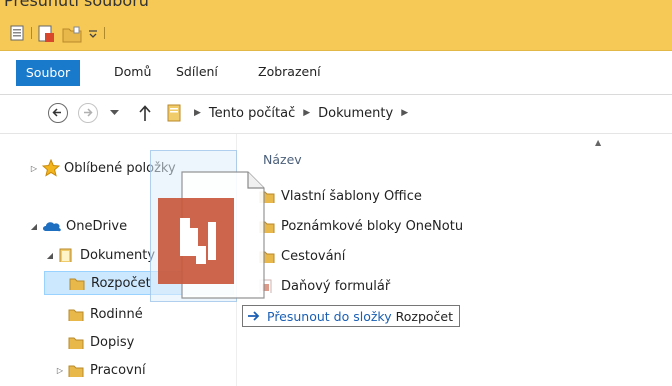  I want to click on back-arrow-icon, so click(56, 112).